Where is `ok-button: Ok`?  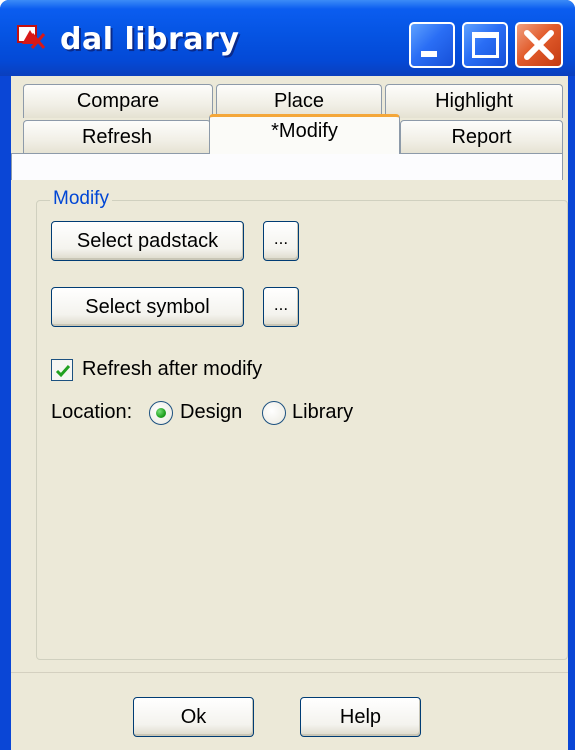
ok-button: Ok is located at coordinates (193, 717).